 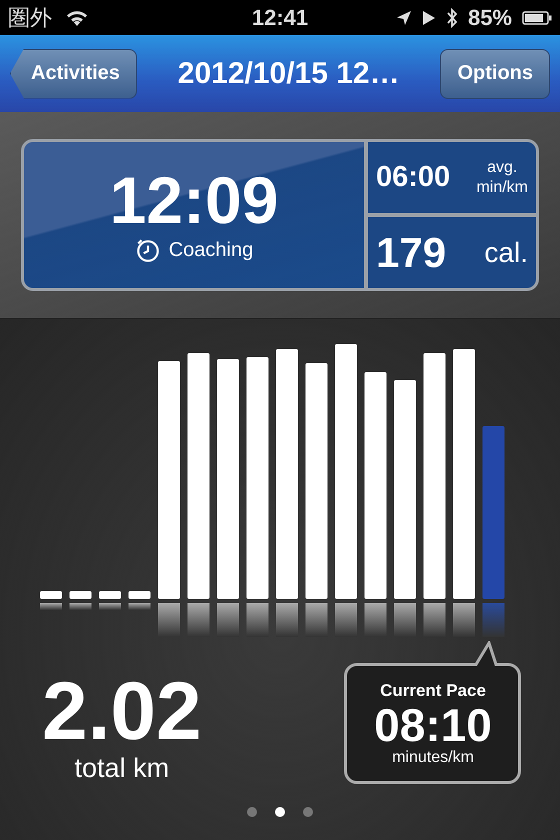 What do you see at coordinates (433, 690) in the screenshot?
I see `current-pace-title: Current Pace` at bounding box center [433, 690].